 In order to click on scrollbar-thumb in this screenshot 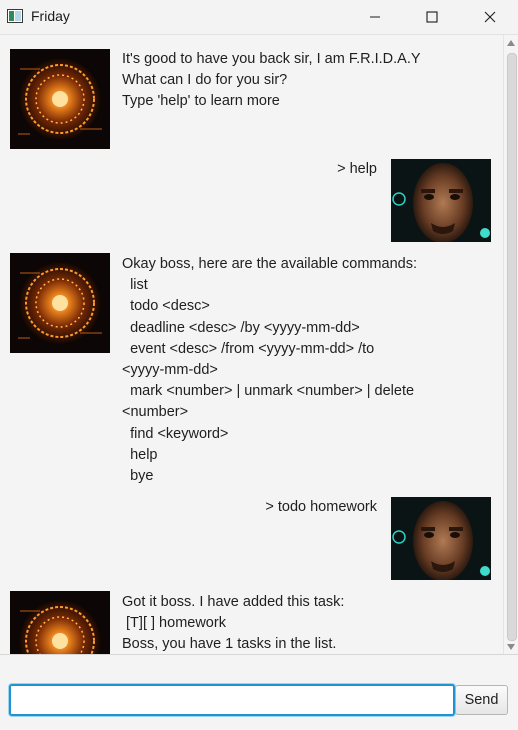, I will do `click(512, 347)`.